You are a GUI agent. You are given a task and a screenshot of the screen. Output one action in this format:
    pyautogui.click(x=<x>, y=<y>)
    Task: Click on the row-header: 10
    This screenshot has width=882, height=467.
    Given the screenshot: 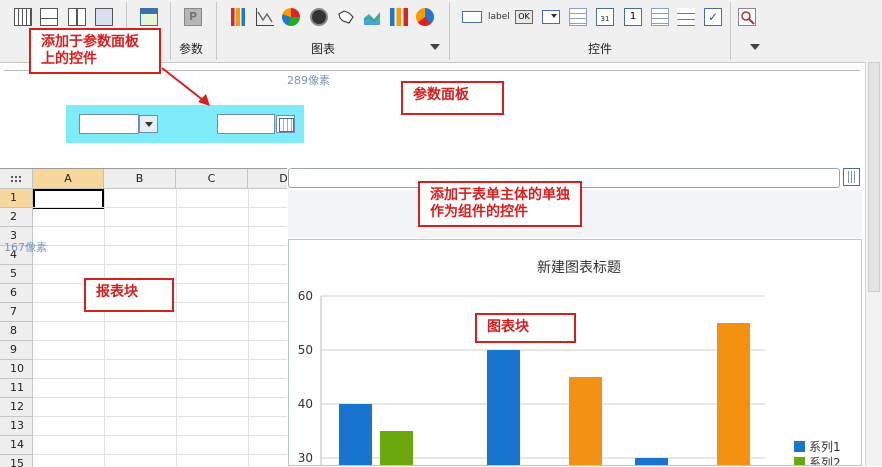 What is the action you would take?
    pyautogui.click(x=16, y=369)
    